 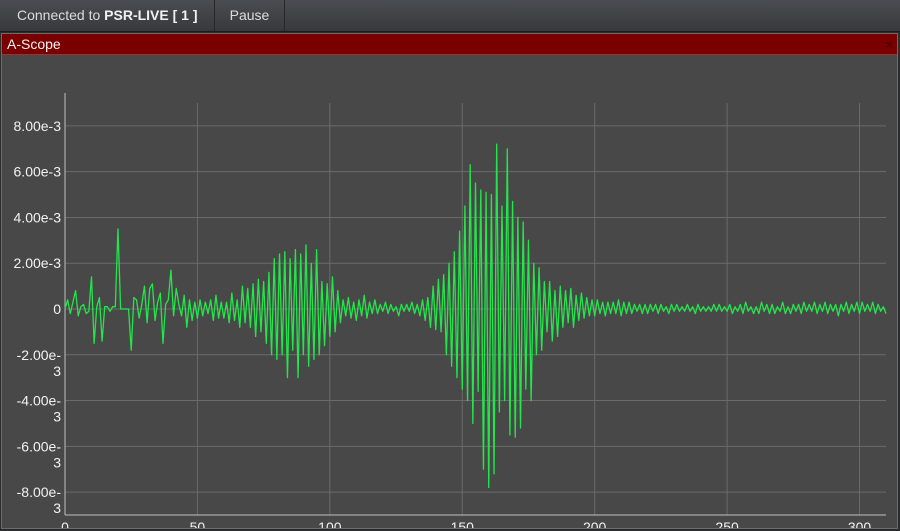 I want to click on panel-title: A-Scope, so click(x=34, y=44).